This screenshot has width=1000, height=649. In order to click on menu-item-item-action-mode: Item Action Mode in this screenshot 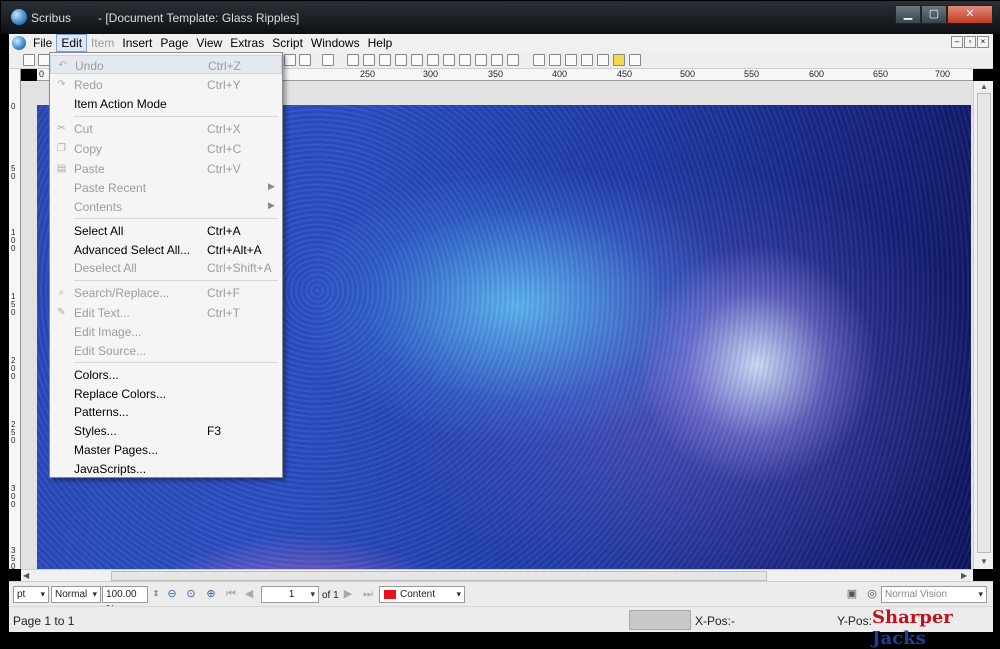, I will do `click(166, 103)`.